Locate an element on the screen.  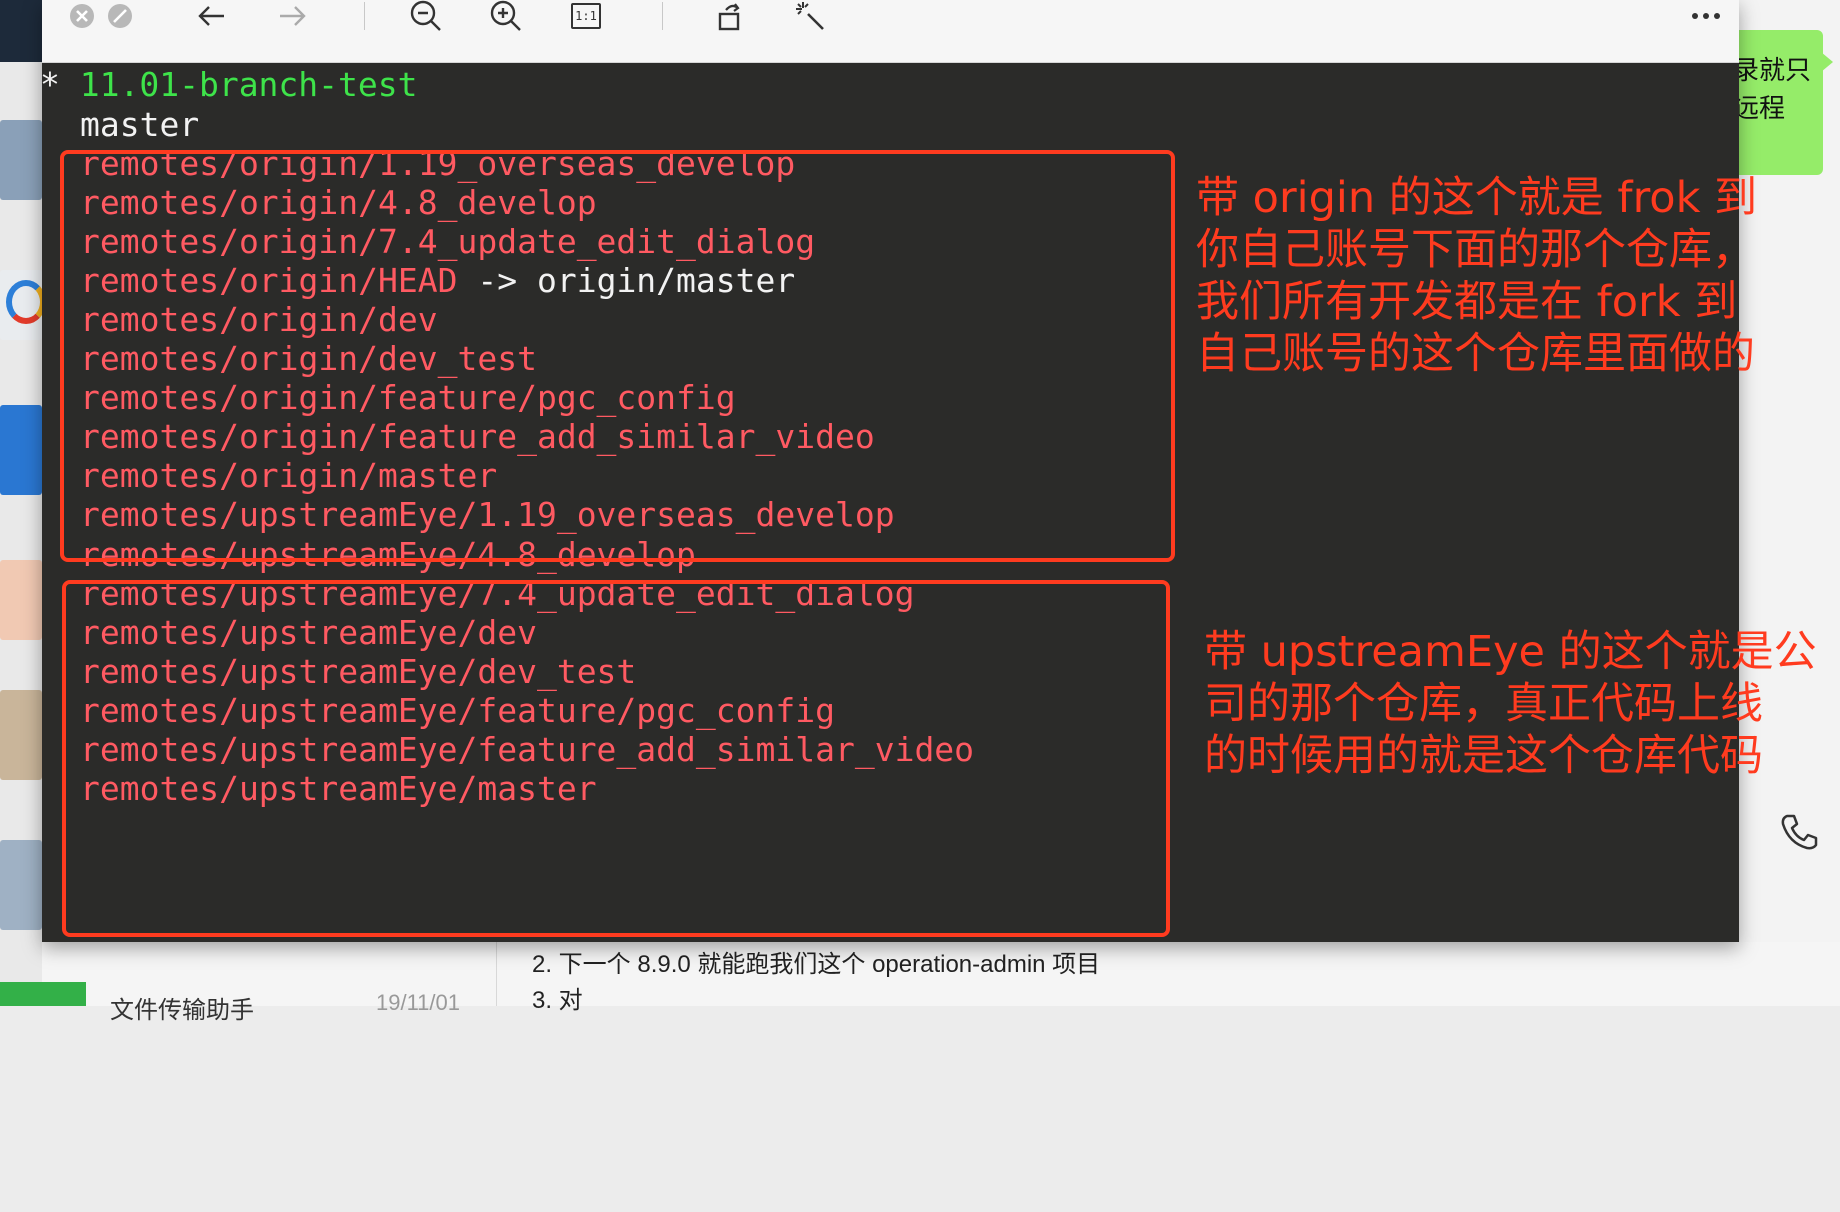
zoom-out-icon is located at coordinates (426, 16).